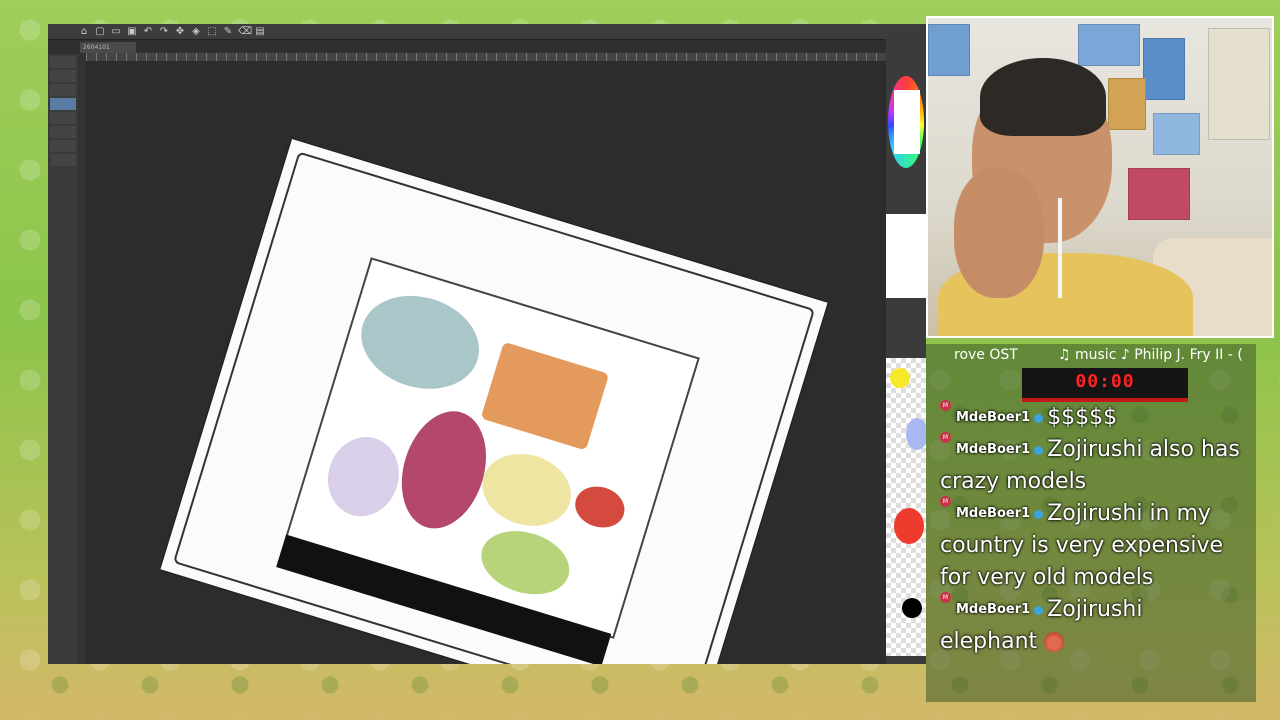  What do you see at coordinates (545, 396) in the screenshot?
I see `building-figure` at bounding box center [545, 396].